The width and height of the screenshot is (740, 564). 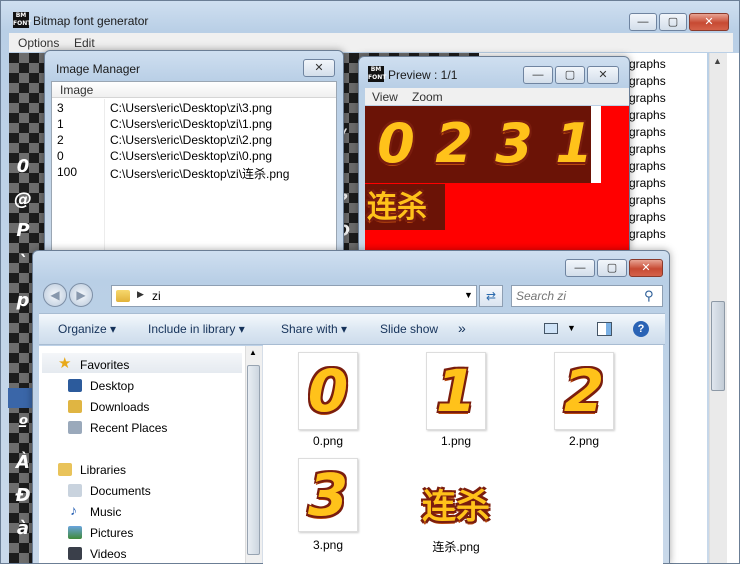 I want to click on file-item: 连杀 连杀.png, so click(x=456, y=519).